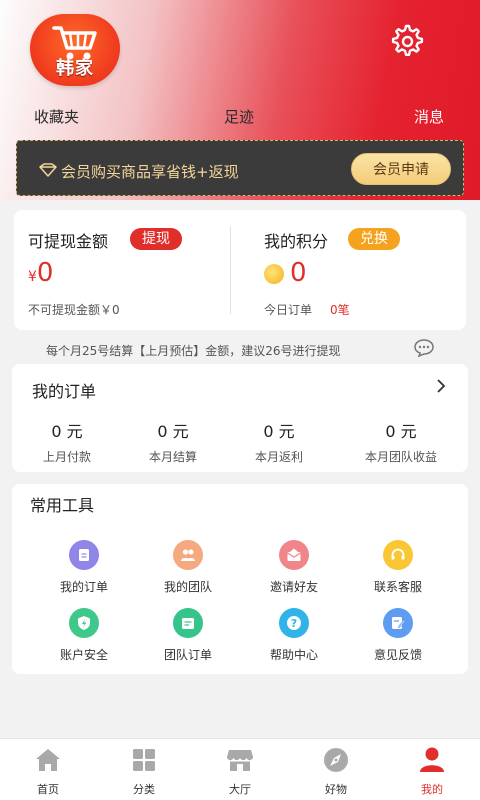 The image size is (480, 800). I want to click on currency-symbol: ¥, so click(32, 277).